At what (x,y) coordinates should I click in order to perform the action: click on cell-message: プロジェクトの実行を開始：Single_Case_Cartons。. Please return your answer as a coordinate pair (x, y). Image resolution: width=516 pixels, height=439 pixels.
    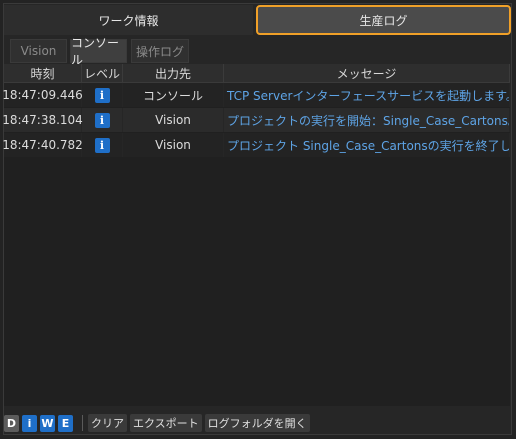
    Looking at the image, I should click on (367, 120).